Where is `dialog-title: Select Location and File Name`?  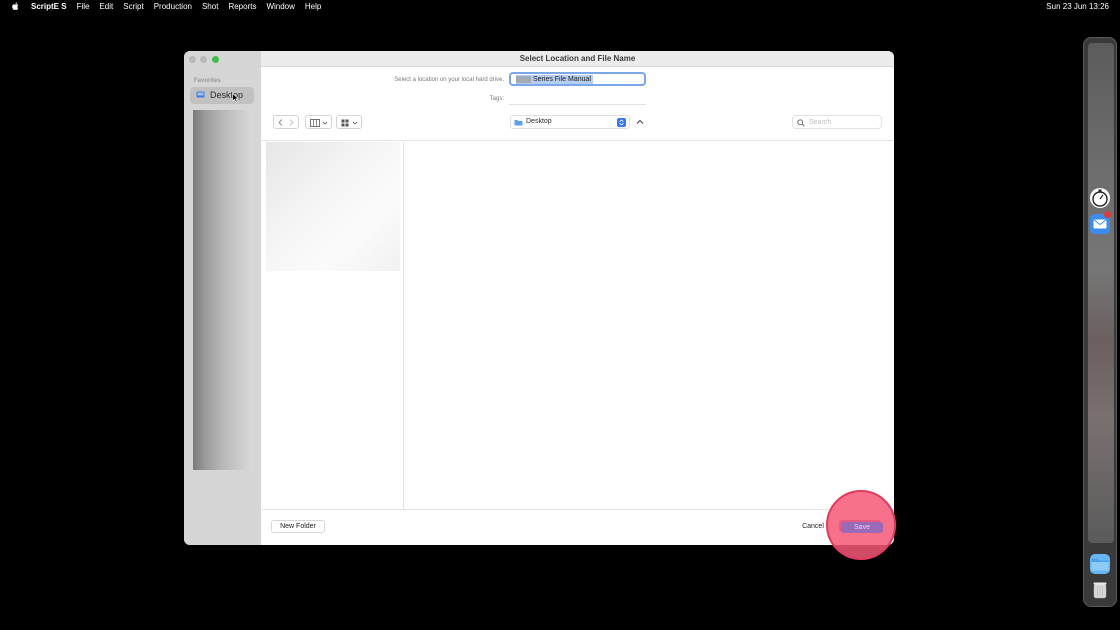
dialog-title: Select Location and File Name is located at coordinates (577, 58).